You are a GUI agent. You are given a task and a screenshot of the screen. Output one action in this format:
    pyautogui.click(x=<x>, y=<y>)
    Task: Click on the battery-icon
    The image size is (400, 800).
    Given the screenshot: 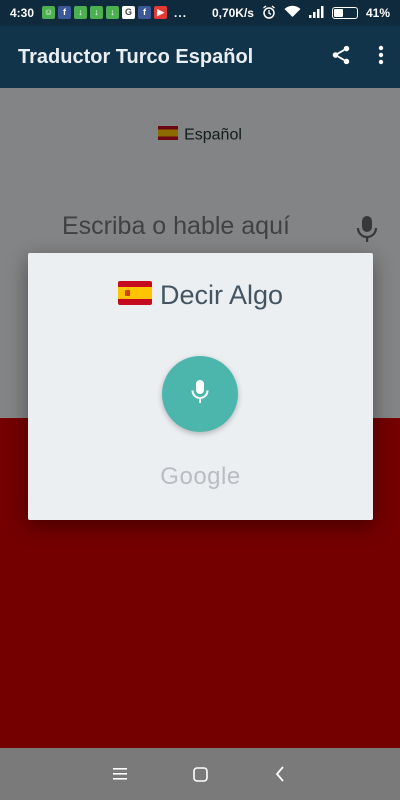 What is the action you would take?
    pyautogui.click(x=344, y=13)
    